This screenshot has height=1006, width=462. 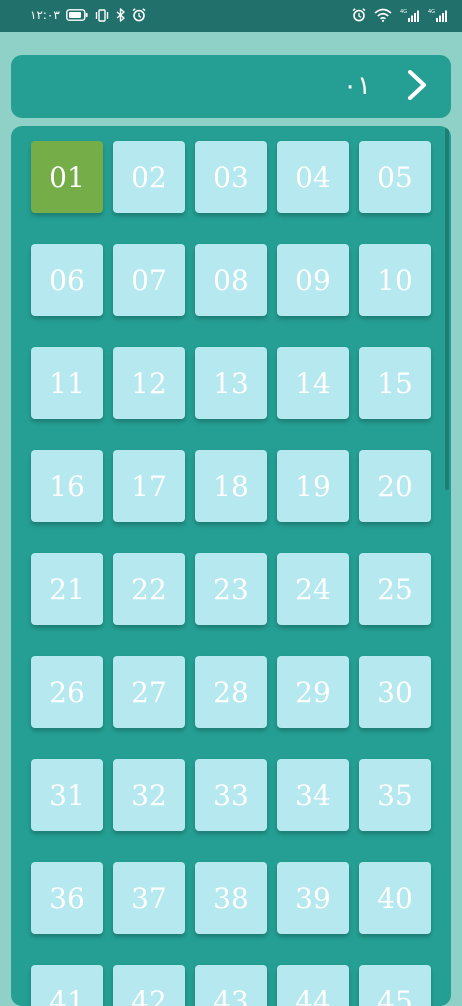 What do you see at coordinates (149, 898) in the screenshot?
I see `number-cell-37: 37` at bounding box center [149, 898].